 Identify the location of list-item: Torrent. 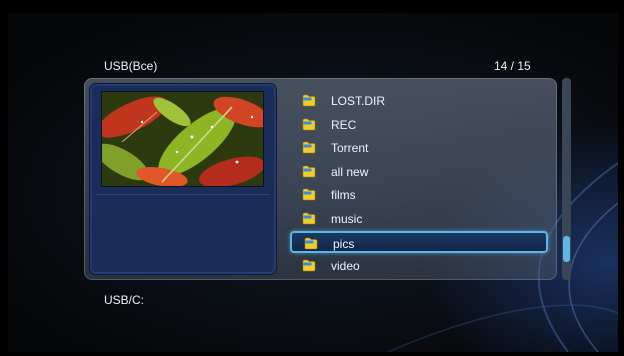
(419, 148).